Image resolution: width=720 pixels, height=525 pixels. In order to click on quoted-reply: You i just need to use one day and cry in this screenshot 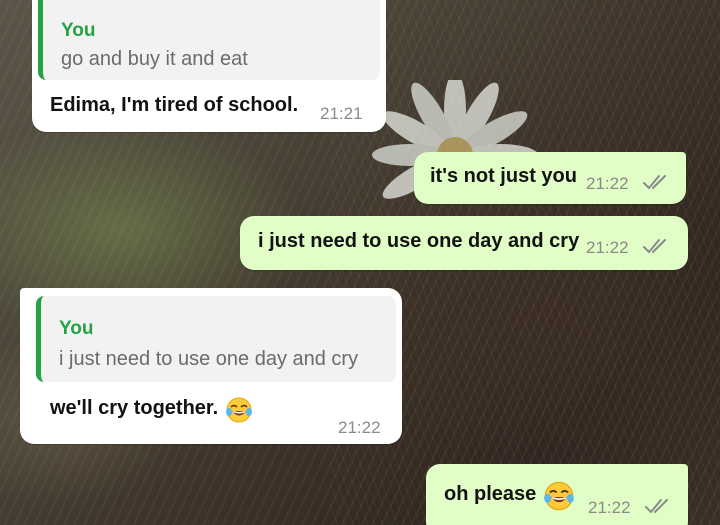, I will do `click(216, 339)`.